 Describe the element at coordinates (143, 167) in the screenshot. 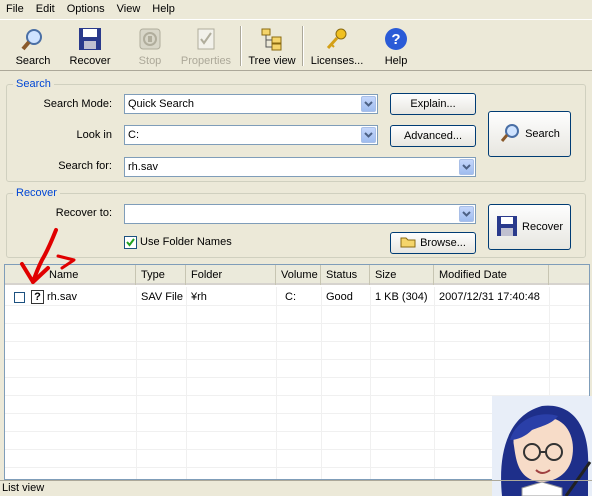

I see `search-for-value: rh.sav` at that location.